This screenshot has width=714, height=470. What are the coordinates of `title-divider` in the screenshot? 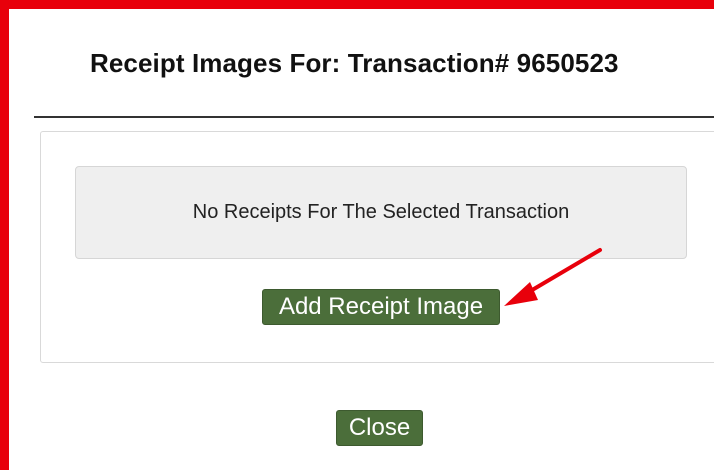 It's located at (374, 117).